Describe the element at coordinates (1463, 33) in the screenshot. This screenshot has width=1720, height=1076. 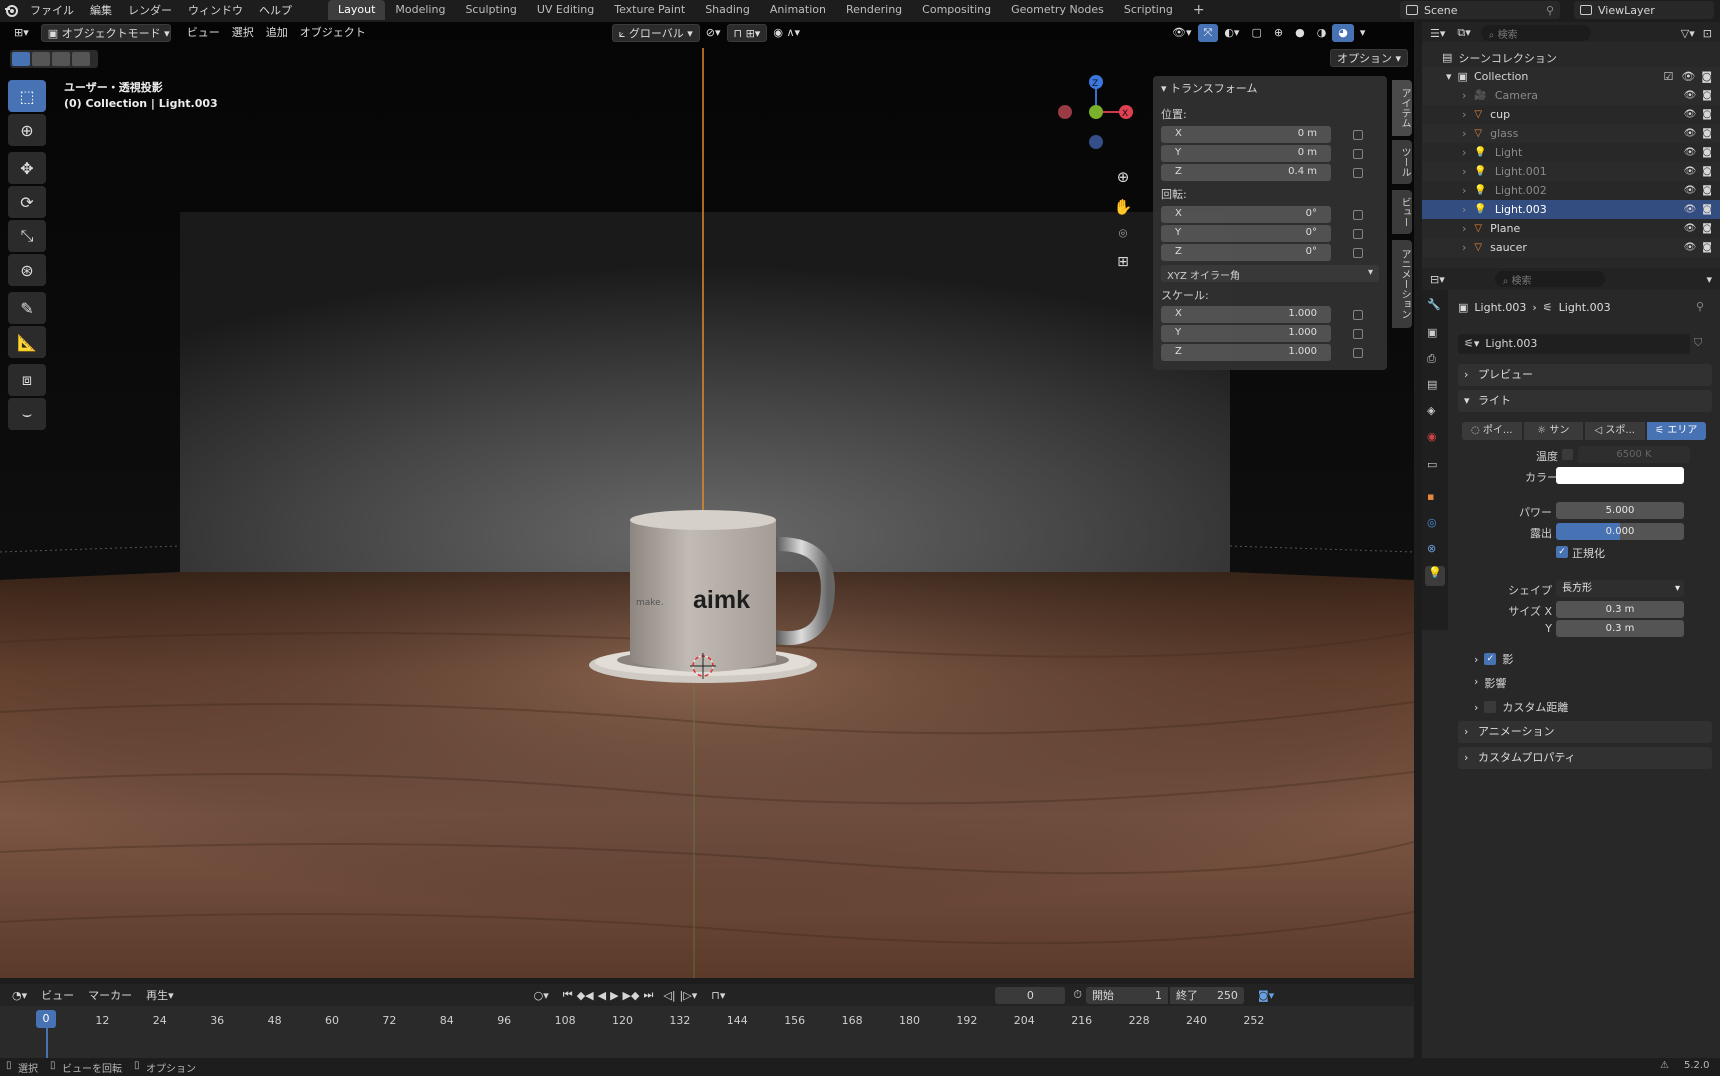
I see `display-mode-icon: ⧉▾` at that location.